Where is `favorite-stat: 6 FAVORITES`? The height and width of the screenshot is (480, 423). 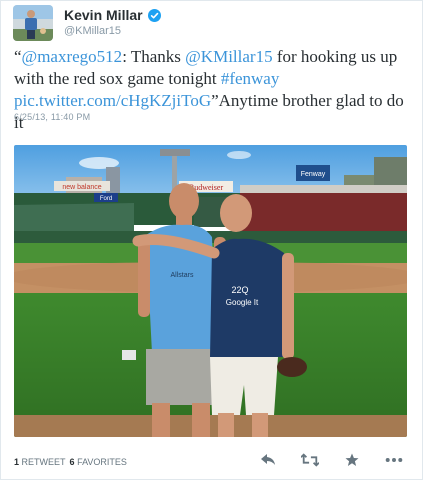 favorite-stat: 6 FAVORITES is located at coordinates (98, 462).